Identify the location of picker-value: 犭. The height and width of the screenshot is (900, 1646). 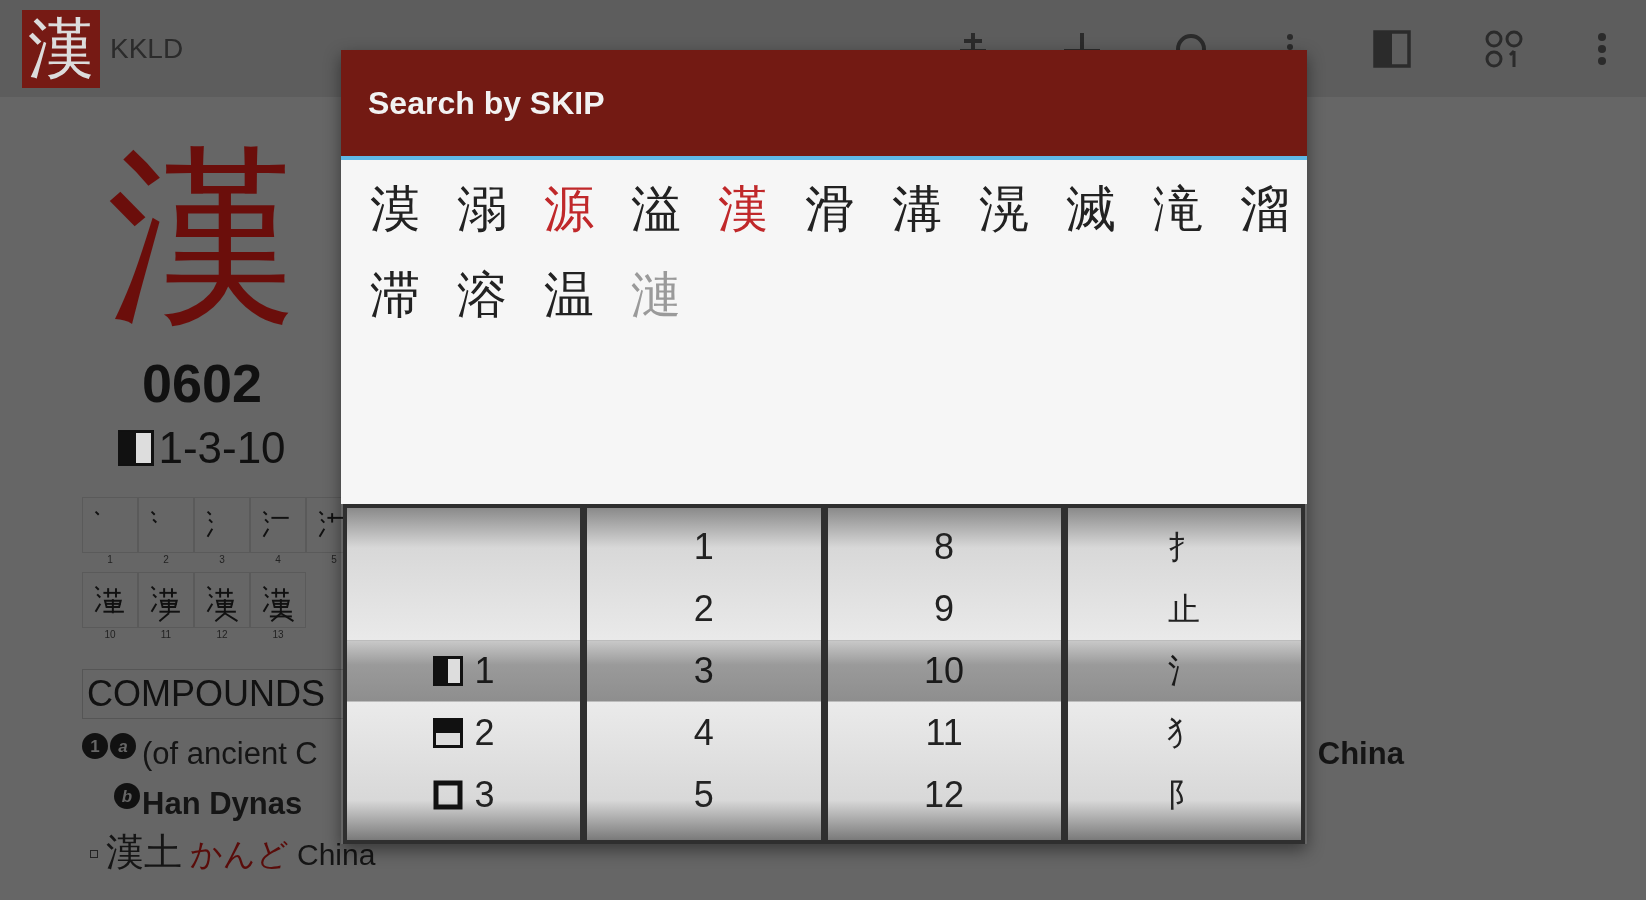
(1184, 733).